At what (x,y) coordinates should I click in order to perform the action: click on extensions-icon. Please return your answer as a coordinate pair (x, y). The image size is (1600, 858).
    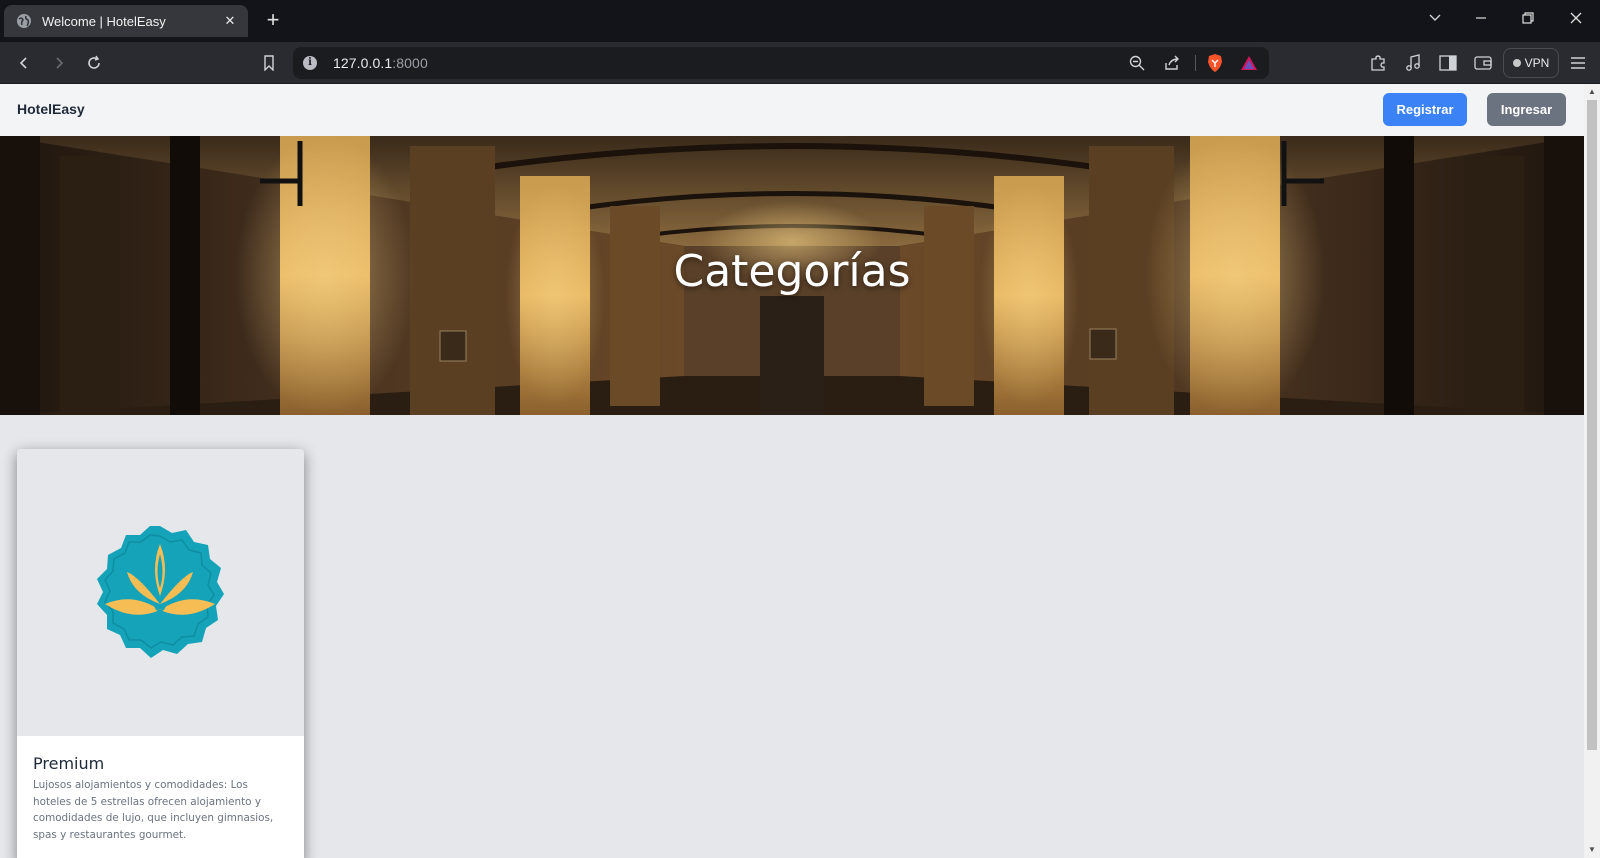
    Looking at the image, I should click on (1378, 63).